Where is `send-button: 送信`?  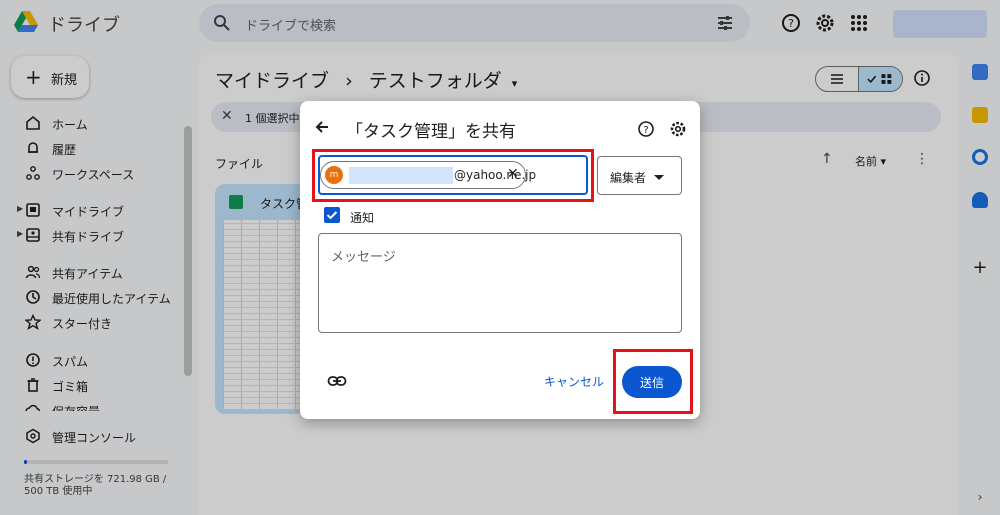 send-button: 送信 is located at coordinates (652, 382).